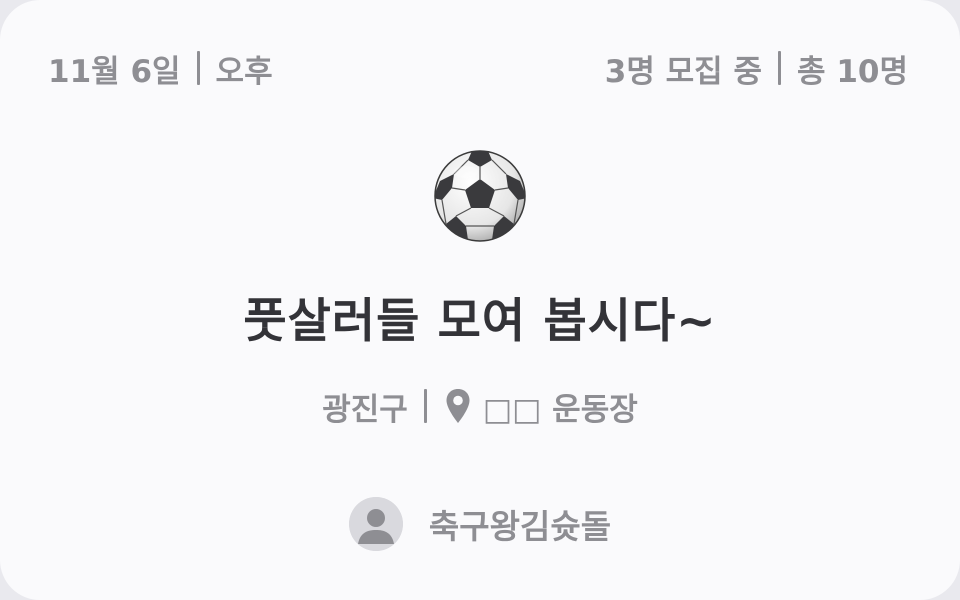  Describe the element at coordinates (480, 321) in the screenshot. I see `post-title: 풋살러들 모여 봅시다~` at that location.